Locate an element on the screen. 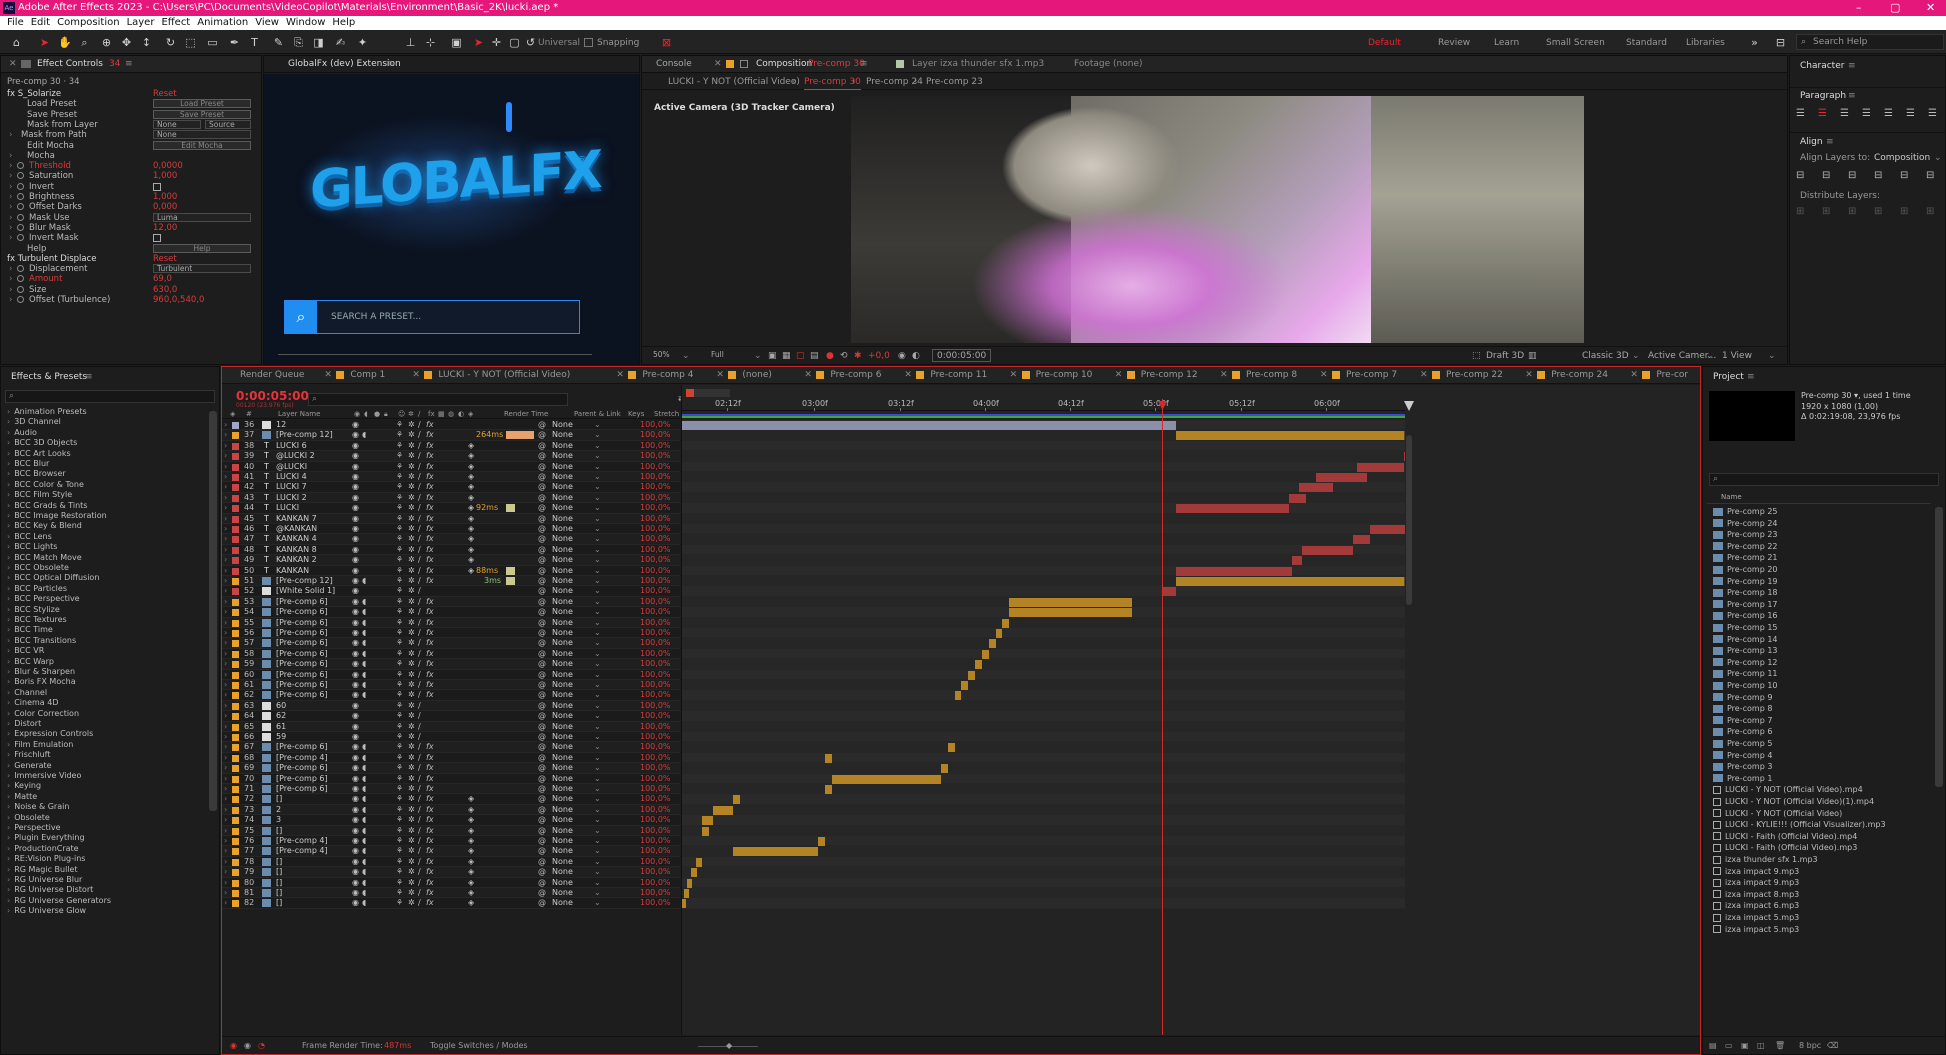 Image resolution: width=1946 pixels, height=1055 pixels. rotate-3d-icon: ↺ is located at coordinates (530, 42).